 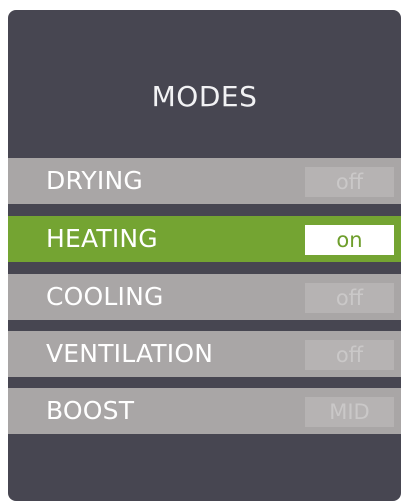 I want to click on panel-title: MODES, so click(x=204, y=96).